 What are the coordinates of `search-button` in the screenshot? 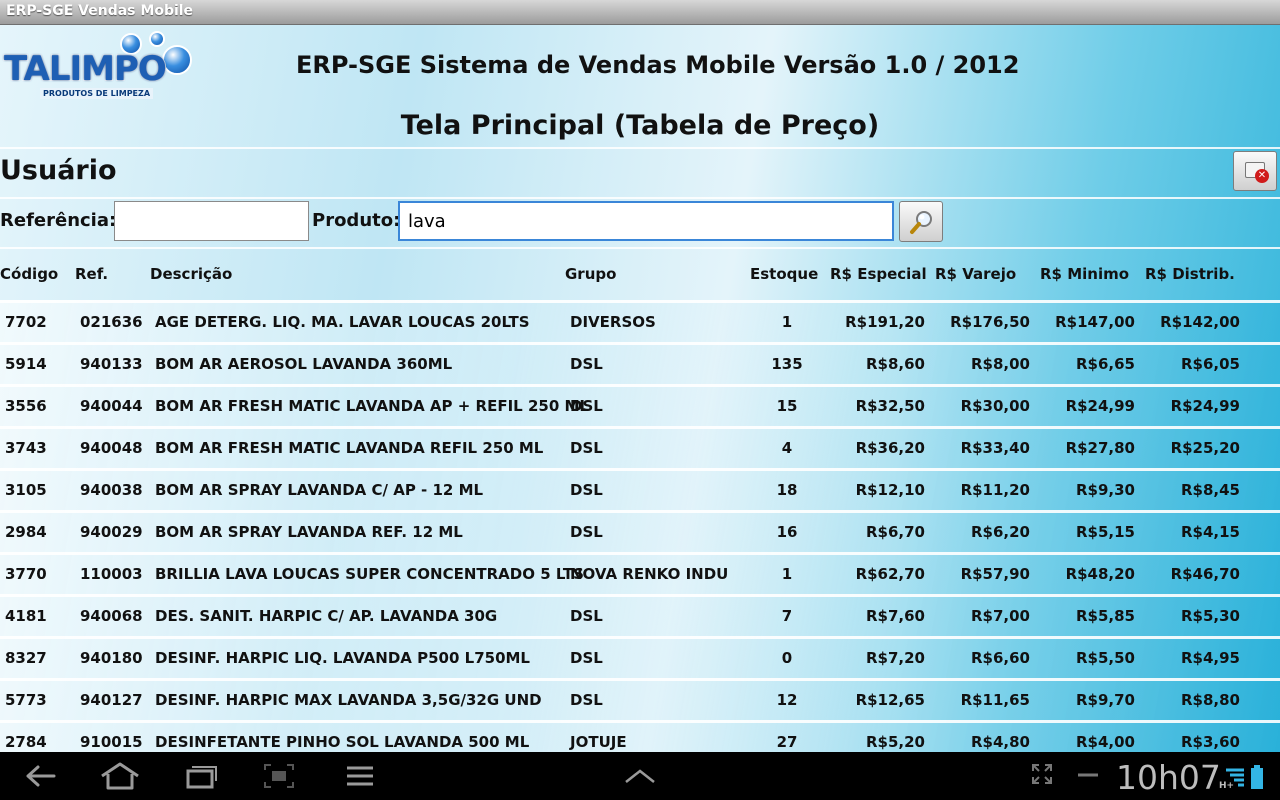 It's located at (921, 221).